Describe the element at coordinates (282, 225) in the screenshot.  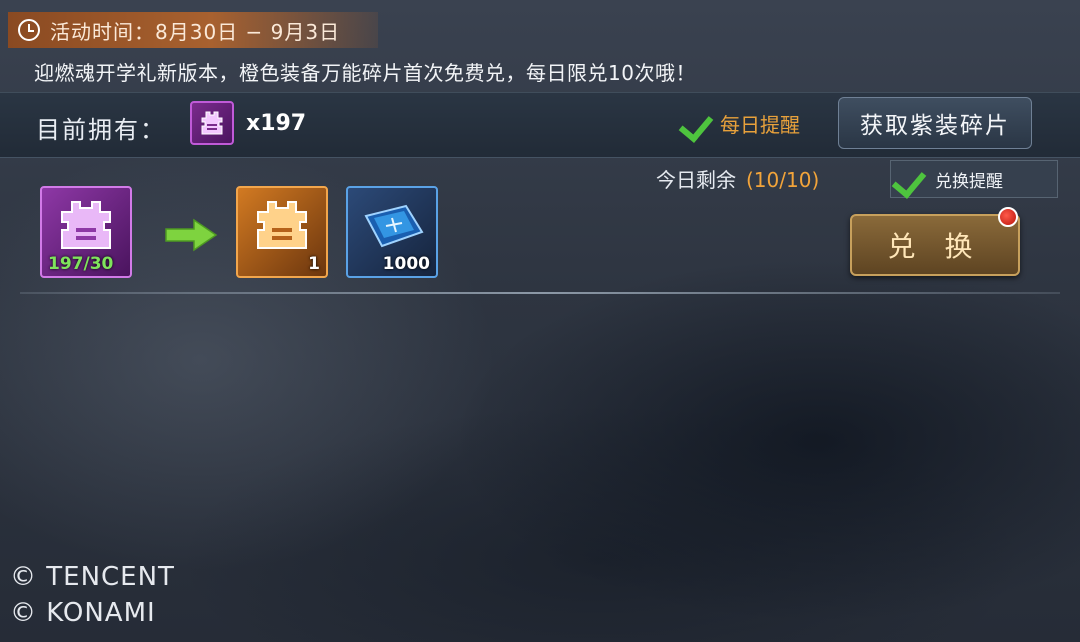
I see `orange-armor-piece-icon` at that location.